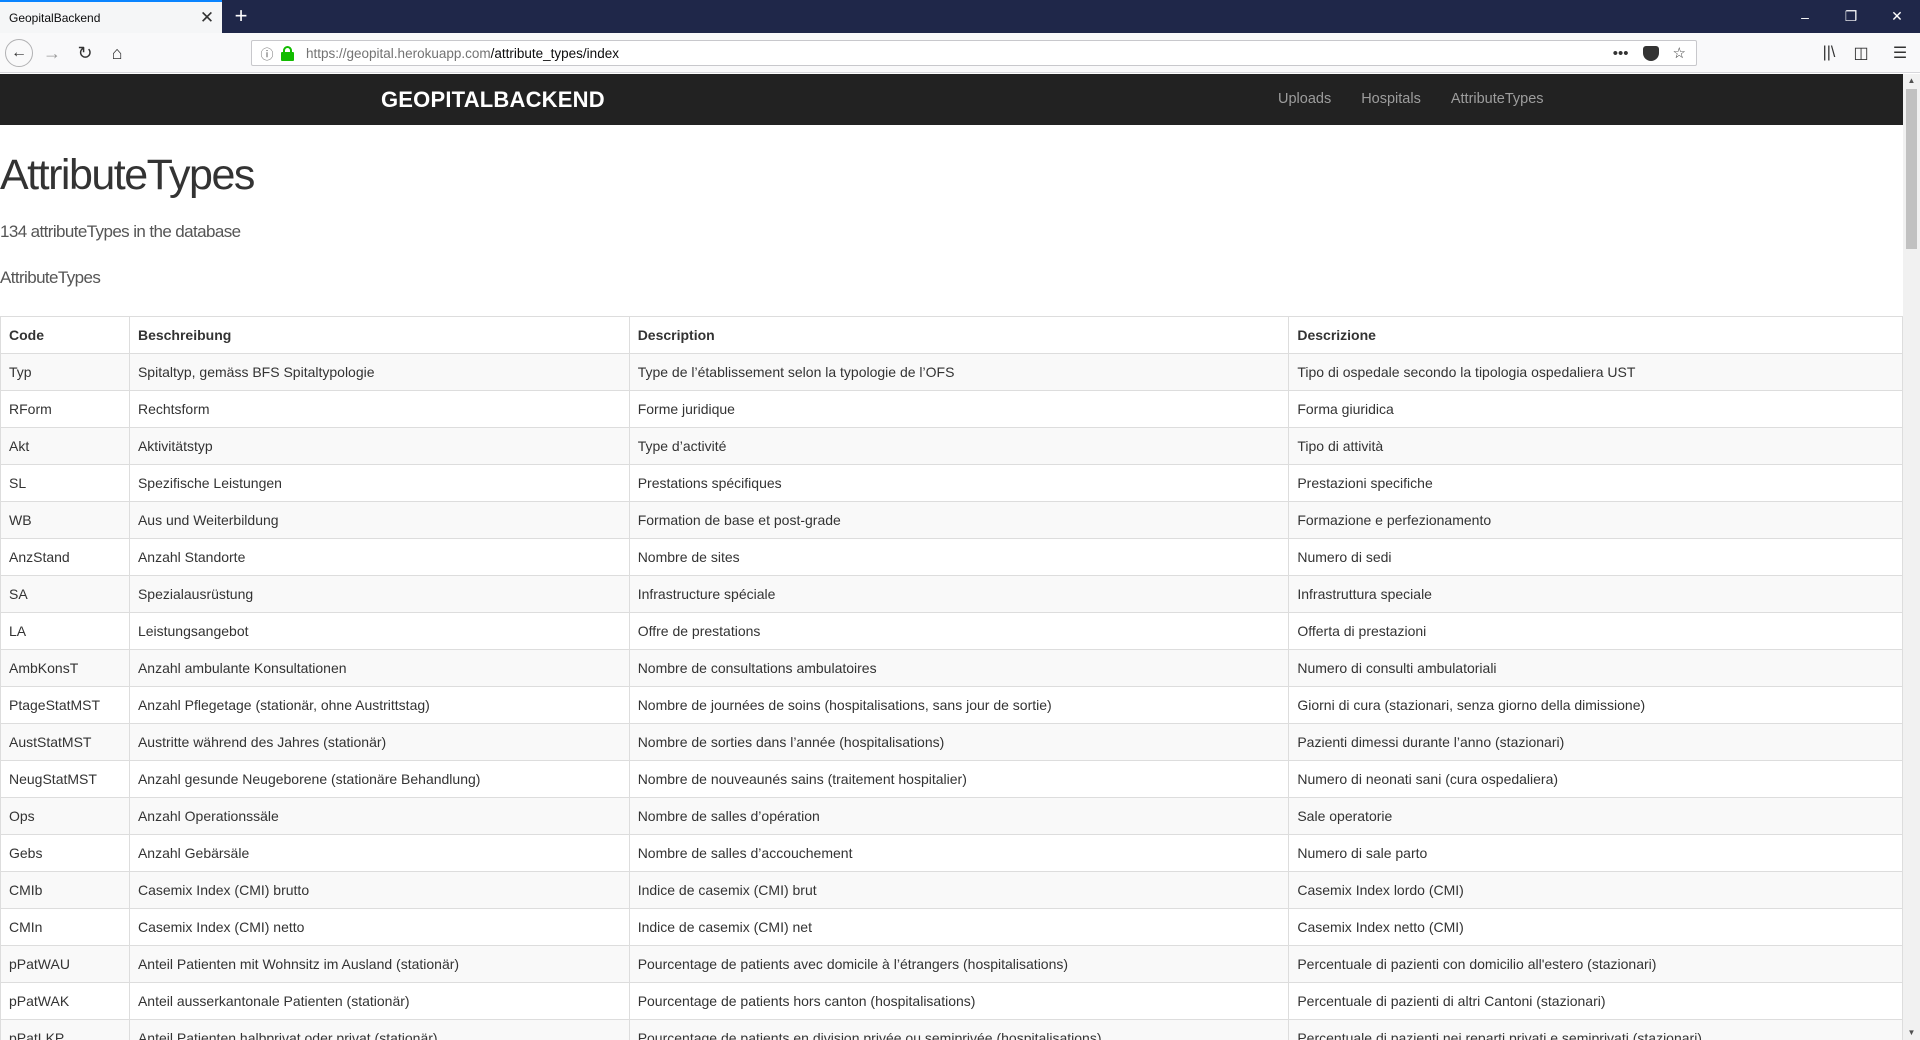  Describe the element at coordinates (959, 668) in the screenshot. I see `cell-description: Nombre de consultations ambulatoires` at that location.